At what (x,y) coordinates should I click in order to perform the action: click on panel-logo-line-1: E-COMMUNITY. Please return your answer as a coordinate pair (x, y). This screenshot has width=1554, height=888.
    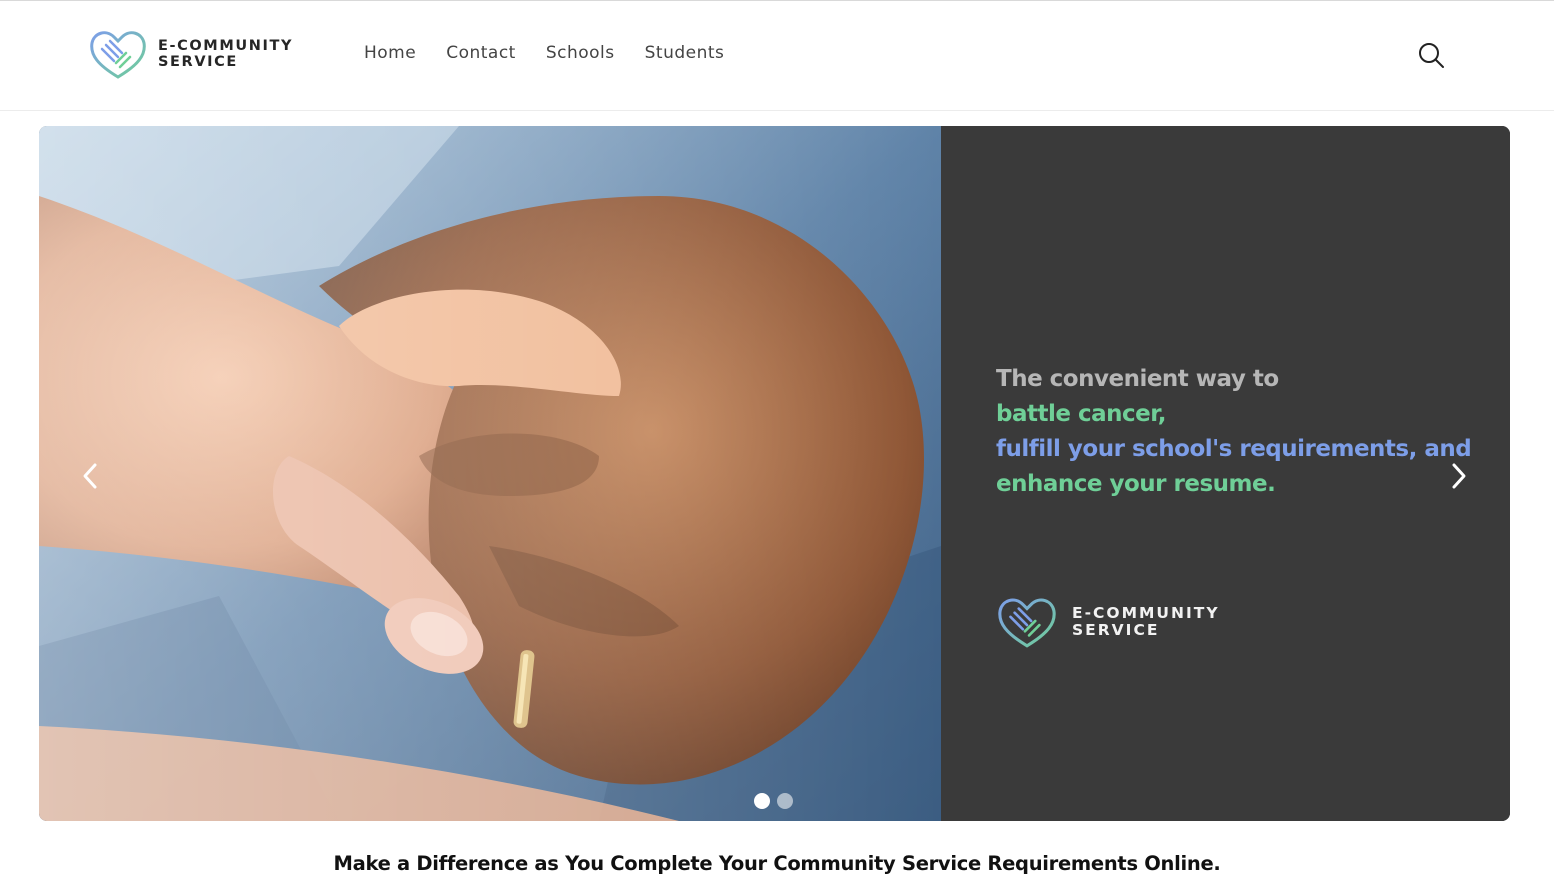
    Looking at the image, I should click on (1146, 613).